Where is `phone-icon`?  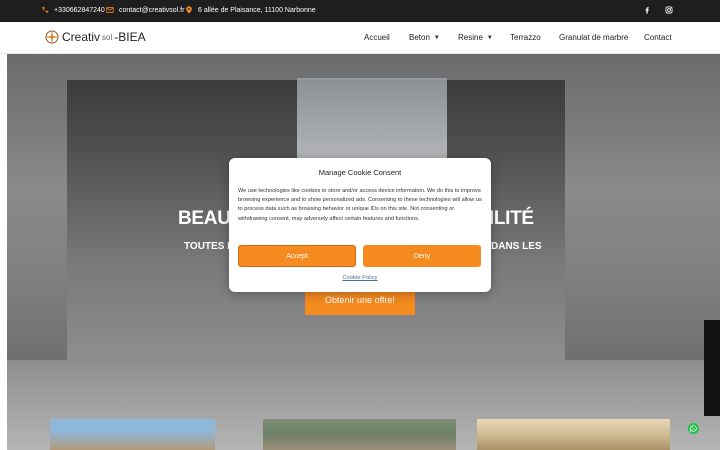 phone-icon is located at coordinates (45, 9).